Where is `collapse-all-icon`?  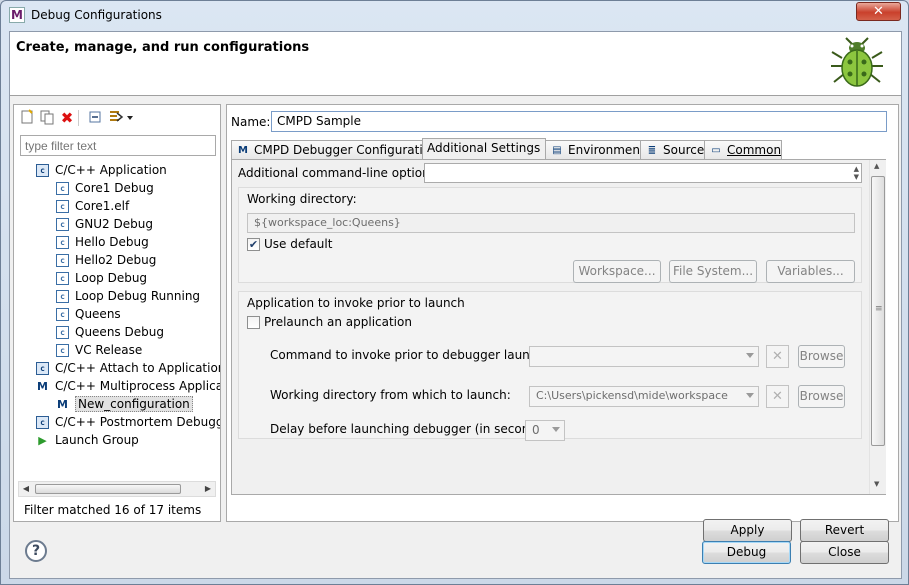
collapse-all-icon is located at coordinates (95, 118).